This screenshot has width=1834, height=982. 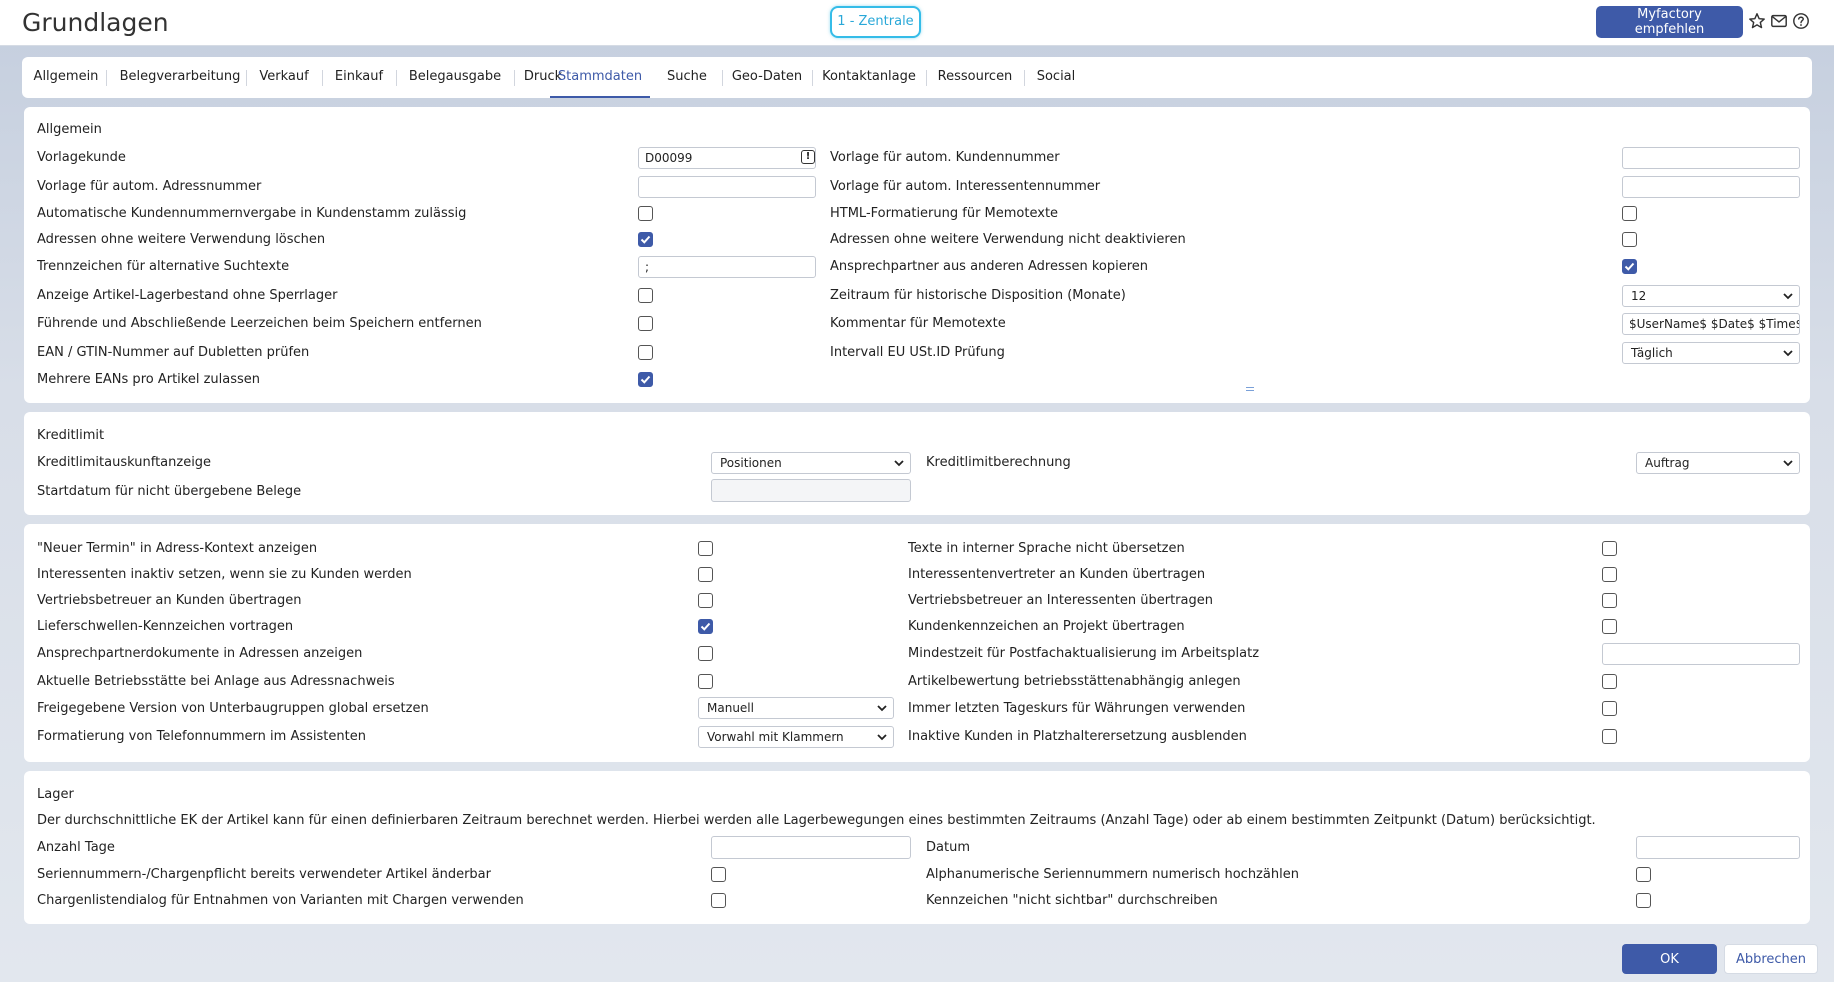 I want to click on interessenten-inaktiv-checkbox, so click(x=705, y=574).